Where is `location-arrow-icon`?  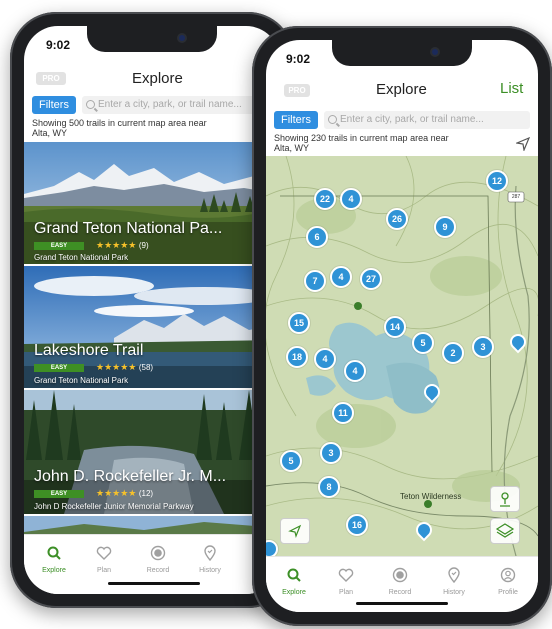 location-arrow-icon is located at coordinates (523, 144).